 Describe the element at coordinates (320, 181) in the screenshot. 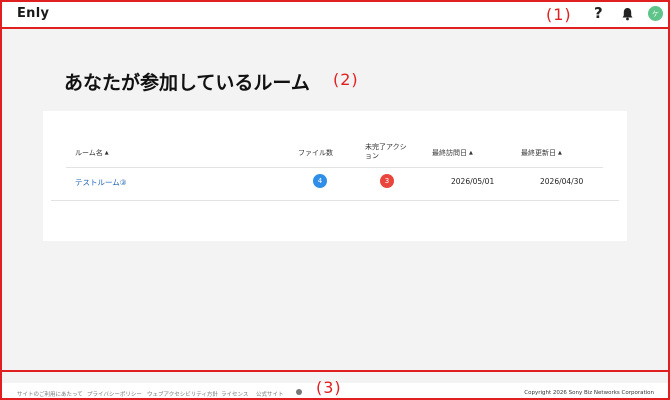

I see `file-count-badge: 4` at that location.